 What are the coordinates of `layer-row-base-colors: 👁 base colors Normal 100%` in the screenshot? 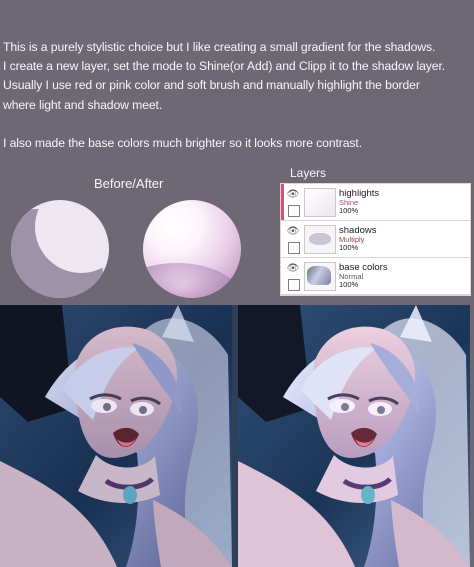 It's located at (375, 276).